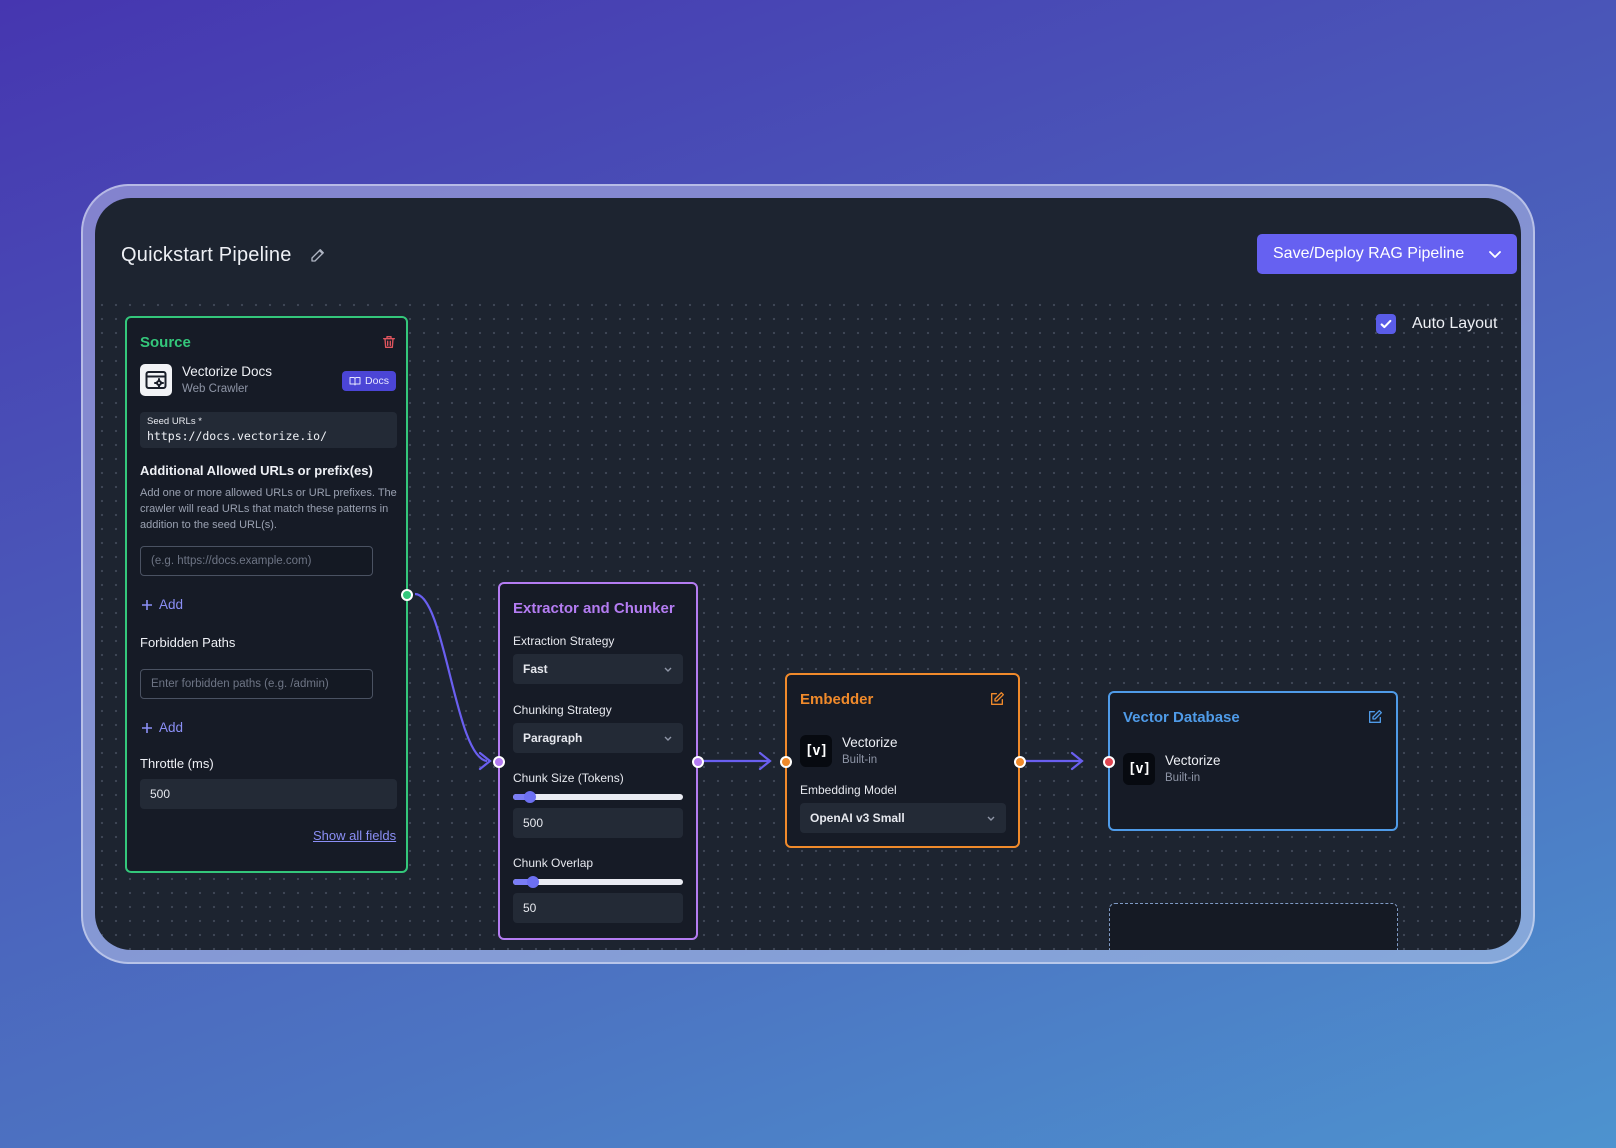 The height and width of the screenshot is (1148, 1616). Describe the element at coordinates (1193, 760) in the screenshot. I see `vector-db-provider-name: Vectorize` at that location.